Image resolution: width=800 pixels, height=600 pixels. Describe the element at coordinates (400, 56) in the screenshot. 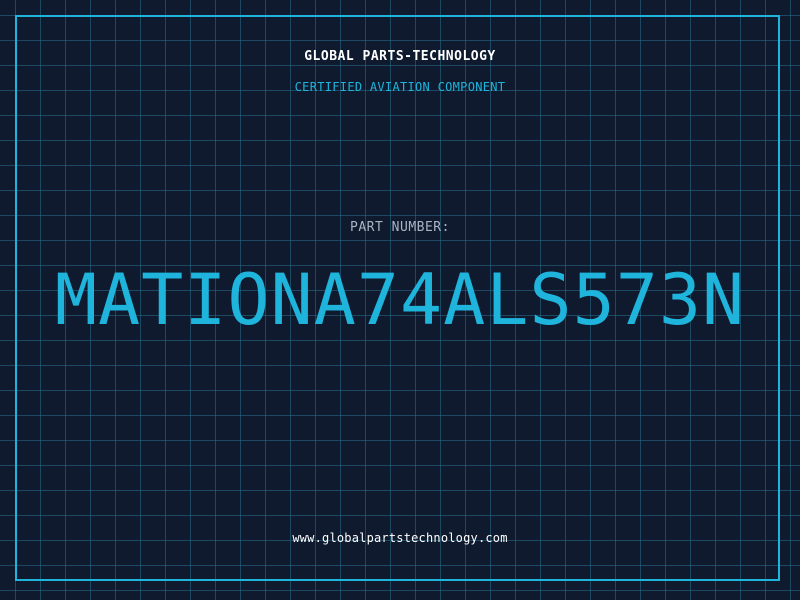

I see `company-name: GLOBAL PARTS-TECHNOLOGY` at that location.